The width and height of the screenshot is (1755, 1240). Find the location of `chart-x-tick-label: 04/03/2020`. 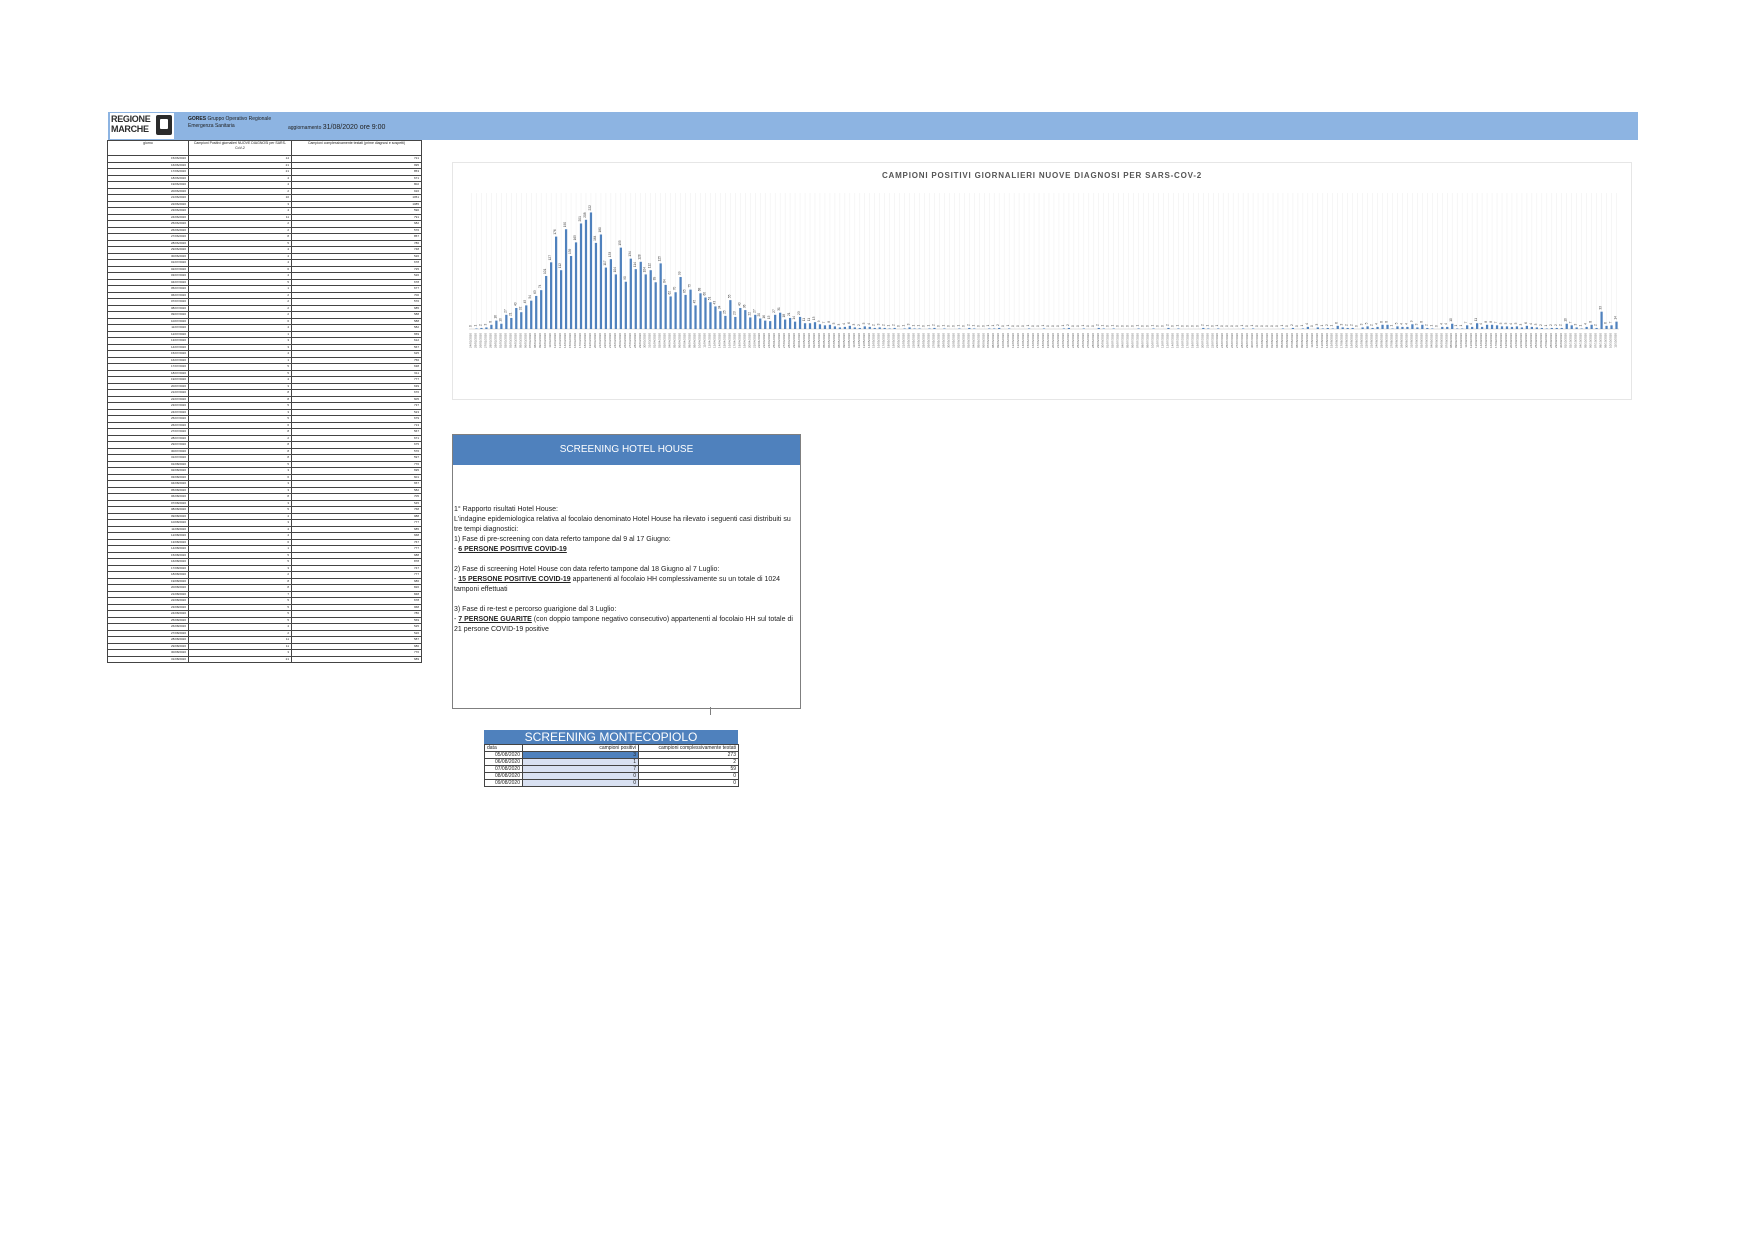

chart-x-tick-label: 04/03/2020 is located at coordinates (515, 340).